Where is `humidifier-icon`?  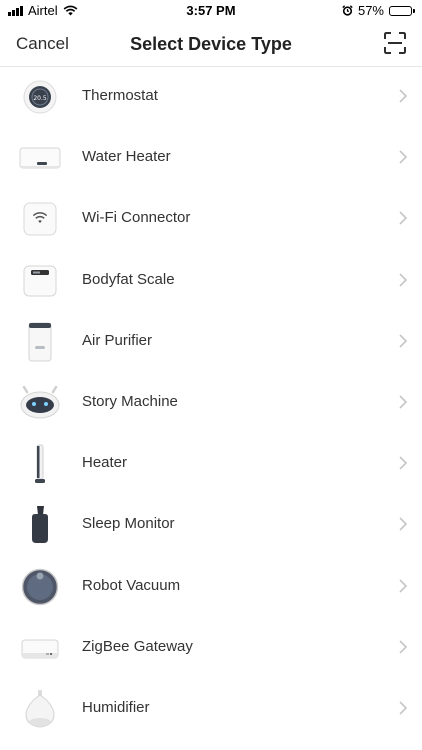 humidifier-icon is located at coordinates (40, 708).